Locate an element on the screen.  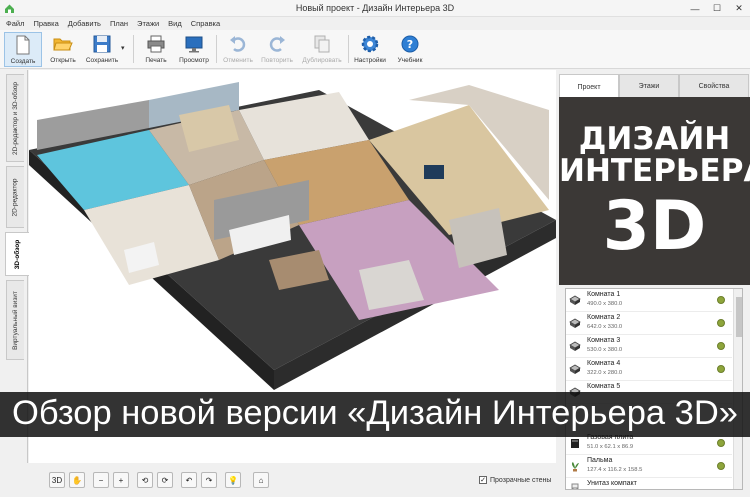
menu-add: Добавить is located at coordinates (84, 23).